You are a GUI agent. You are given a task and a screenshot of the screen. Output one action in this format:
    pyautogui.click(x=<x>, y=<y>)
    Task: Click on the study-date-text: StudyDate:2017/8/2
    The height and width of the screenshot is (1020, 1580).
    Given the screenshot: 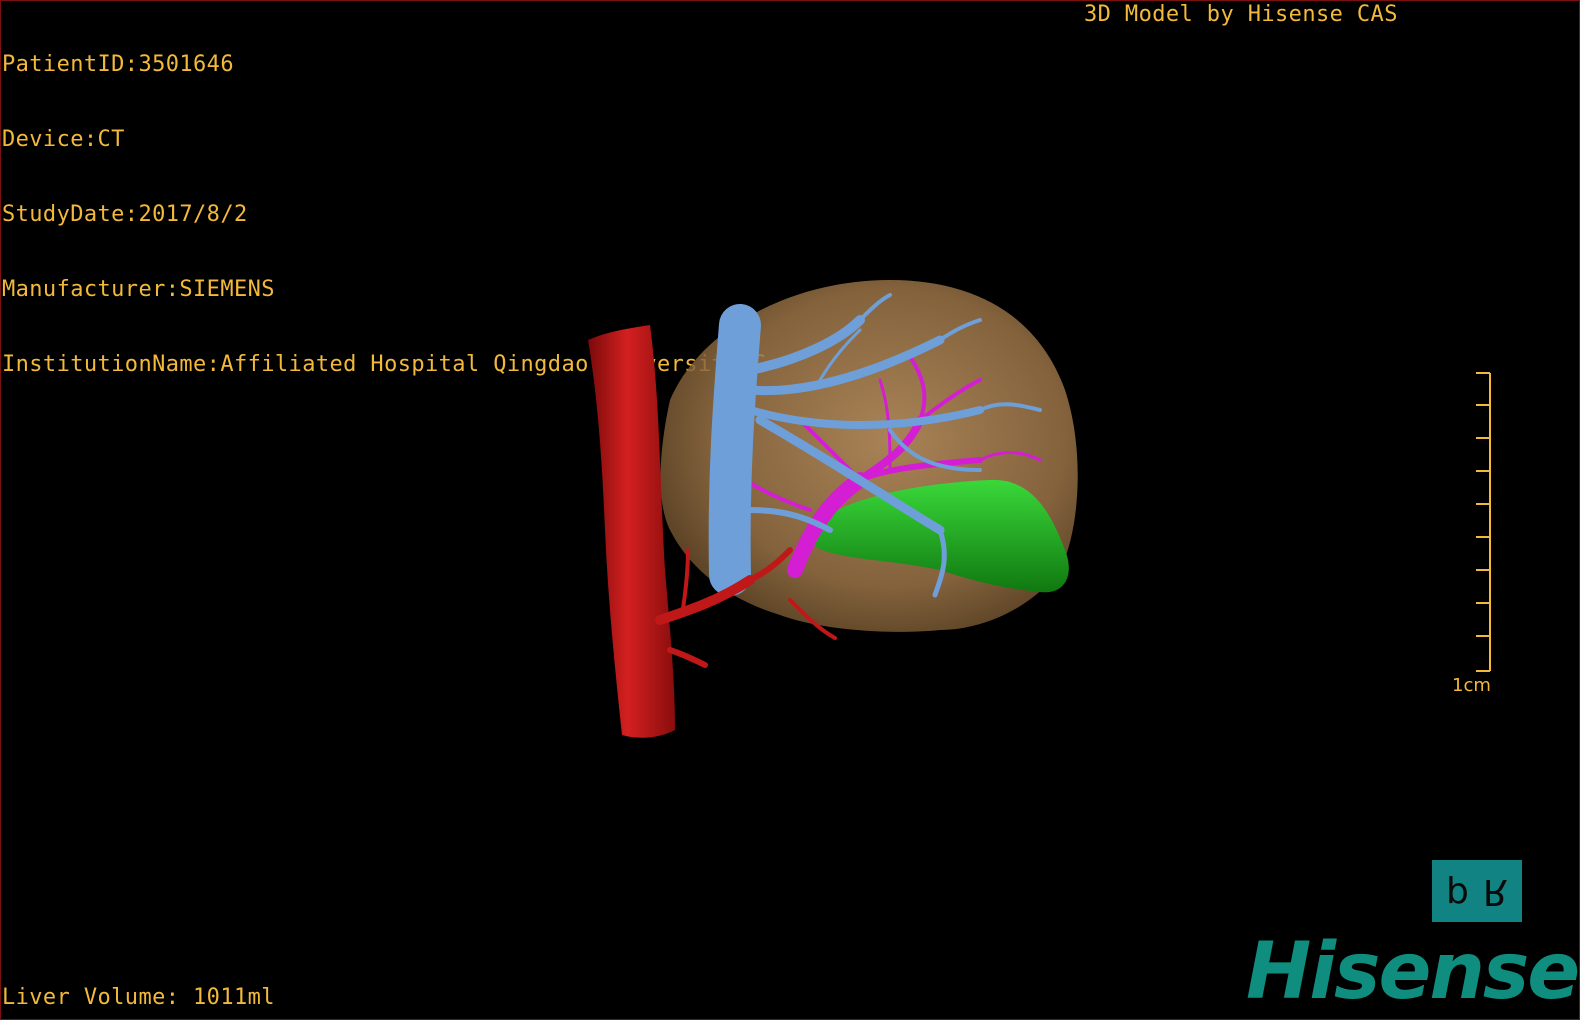 What is the action you would take?
    pyautogui.click(x=125, y=214)
    